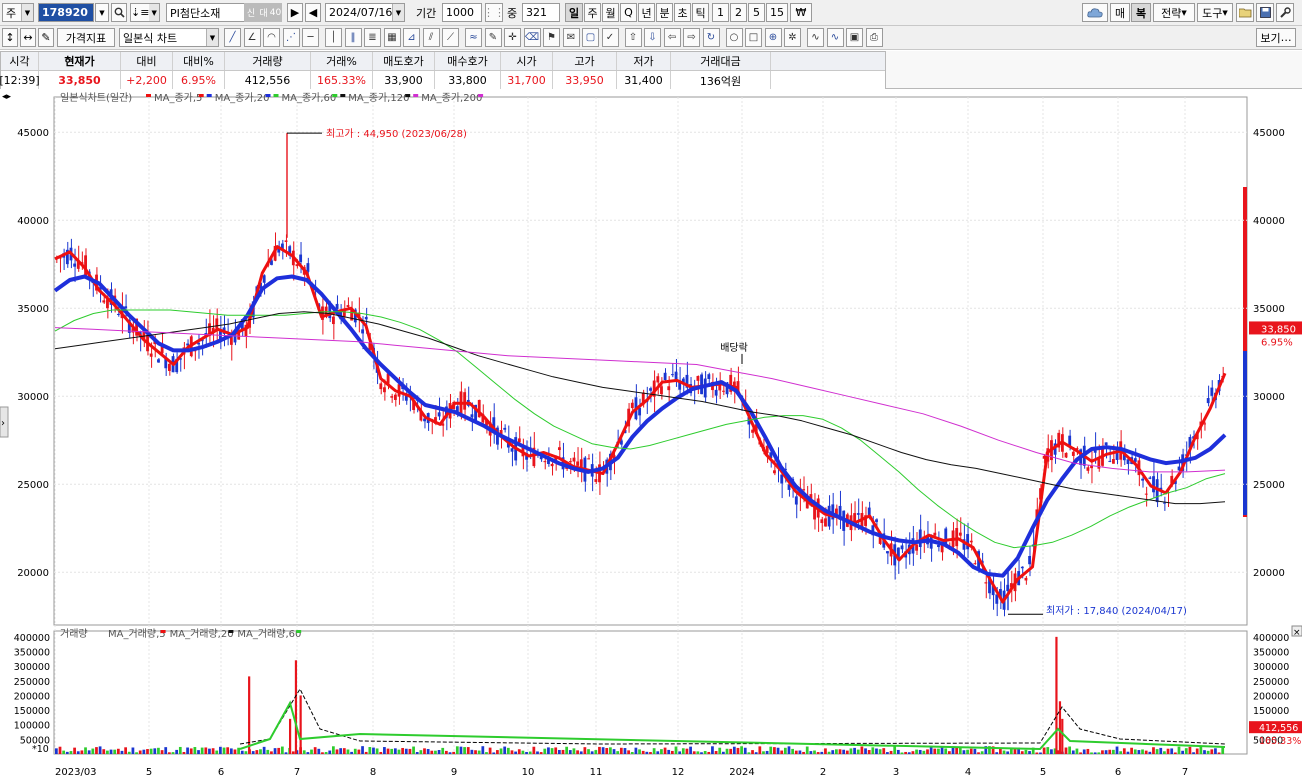 This screenshot has height=779, width=1302. Describe the element at coordinates (874, 37) in the screenshot. I see `print-icon: ⎙` at that location.